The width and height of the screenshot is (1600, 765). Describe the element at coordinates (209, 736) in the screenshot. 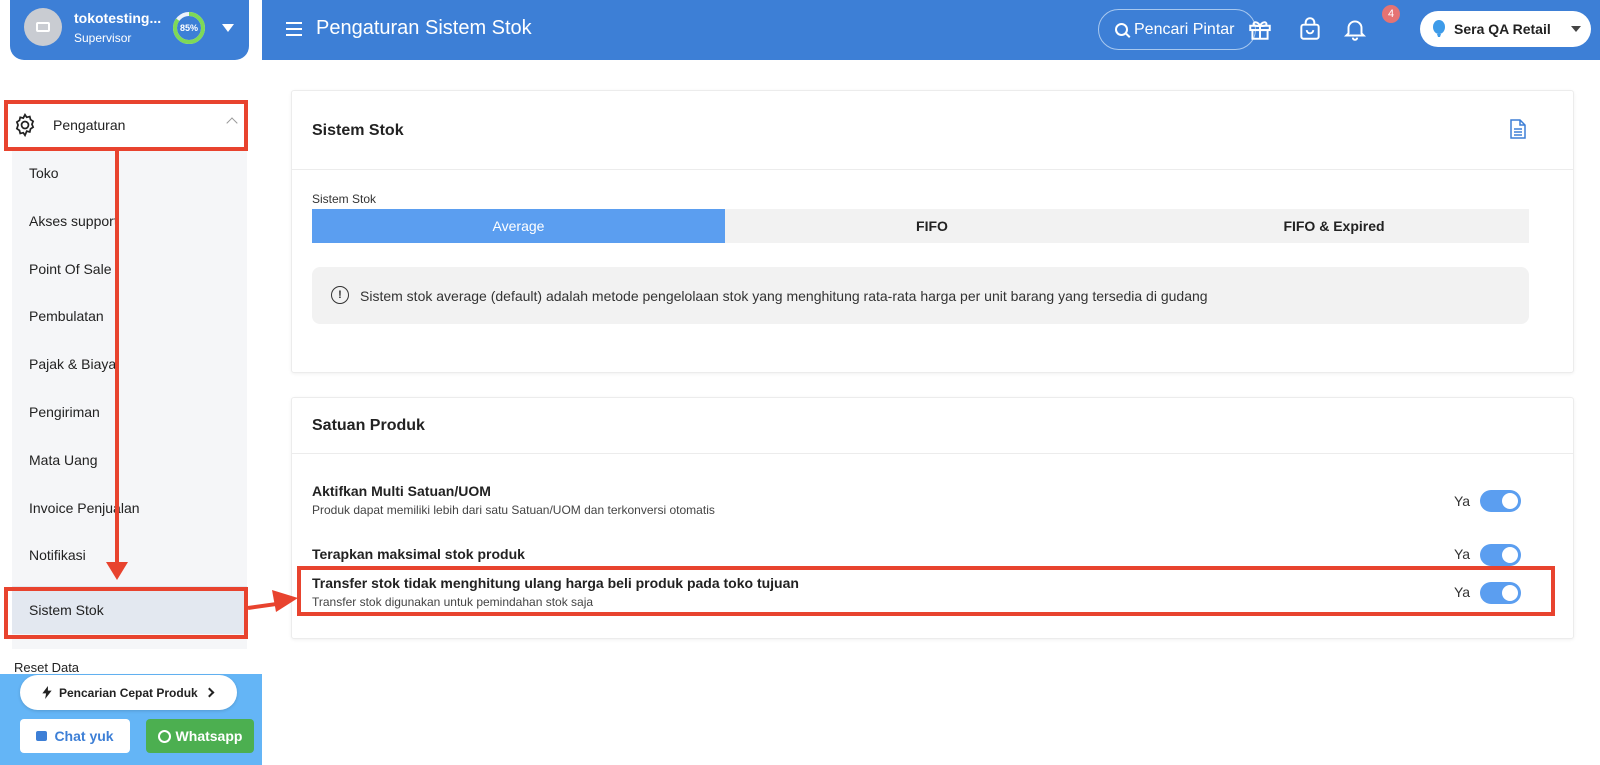

I see `whatsapp-label: Whatsapp` at that location.